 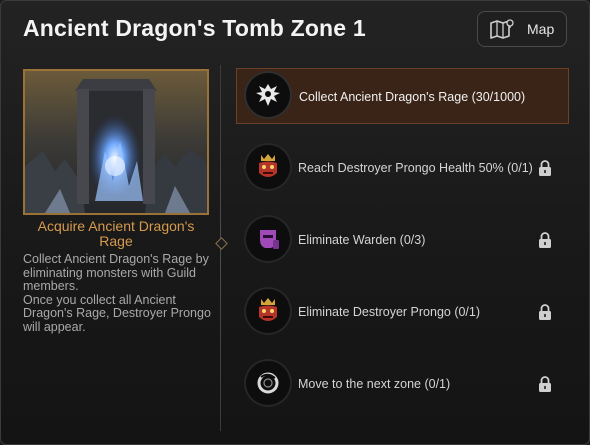 I want to click on dragon-emblem-icon, so click(x=268, y=95).